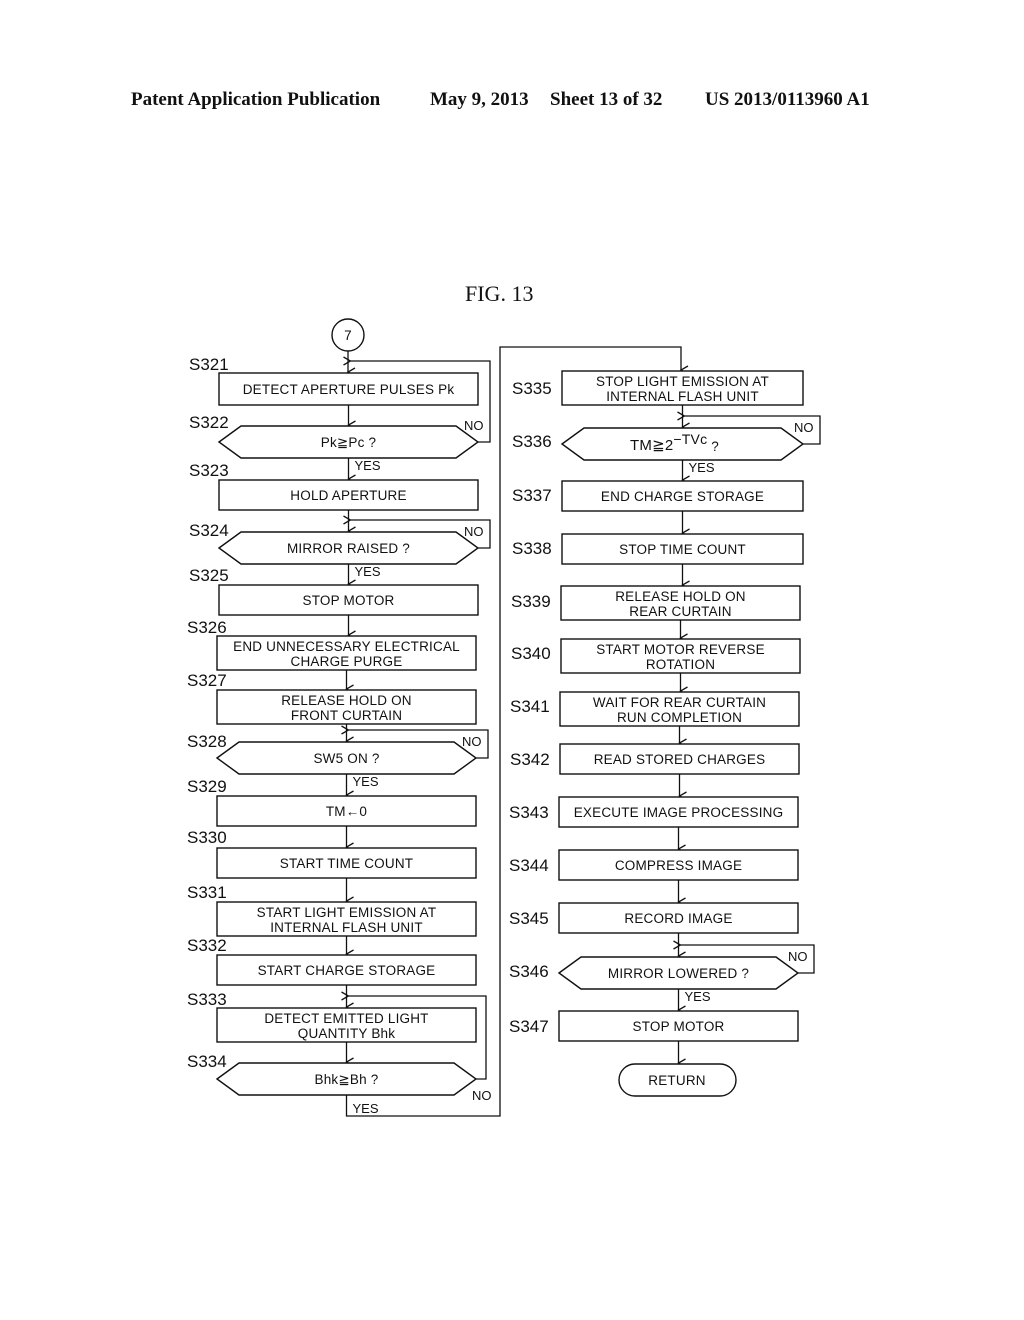 The image size is (1024, 1320). I want to click on flow-step-s342: S342 READ STORED CHARGES, so click(655, 759).